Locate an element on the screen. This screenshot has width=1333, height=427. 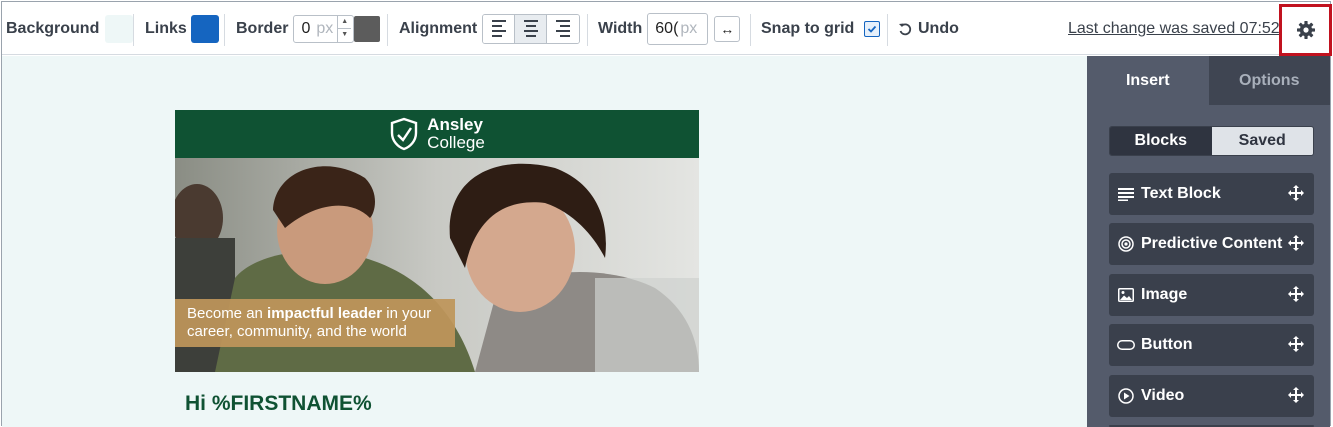
block-predictive-content: Predictive Content is located at coordinates (1211, 244).